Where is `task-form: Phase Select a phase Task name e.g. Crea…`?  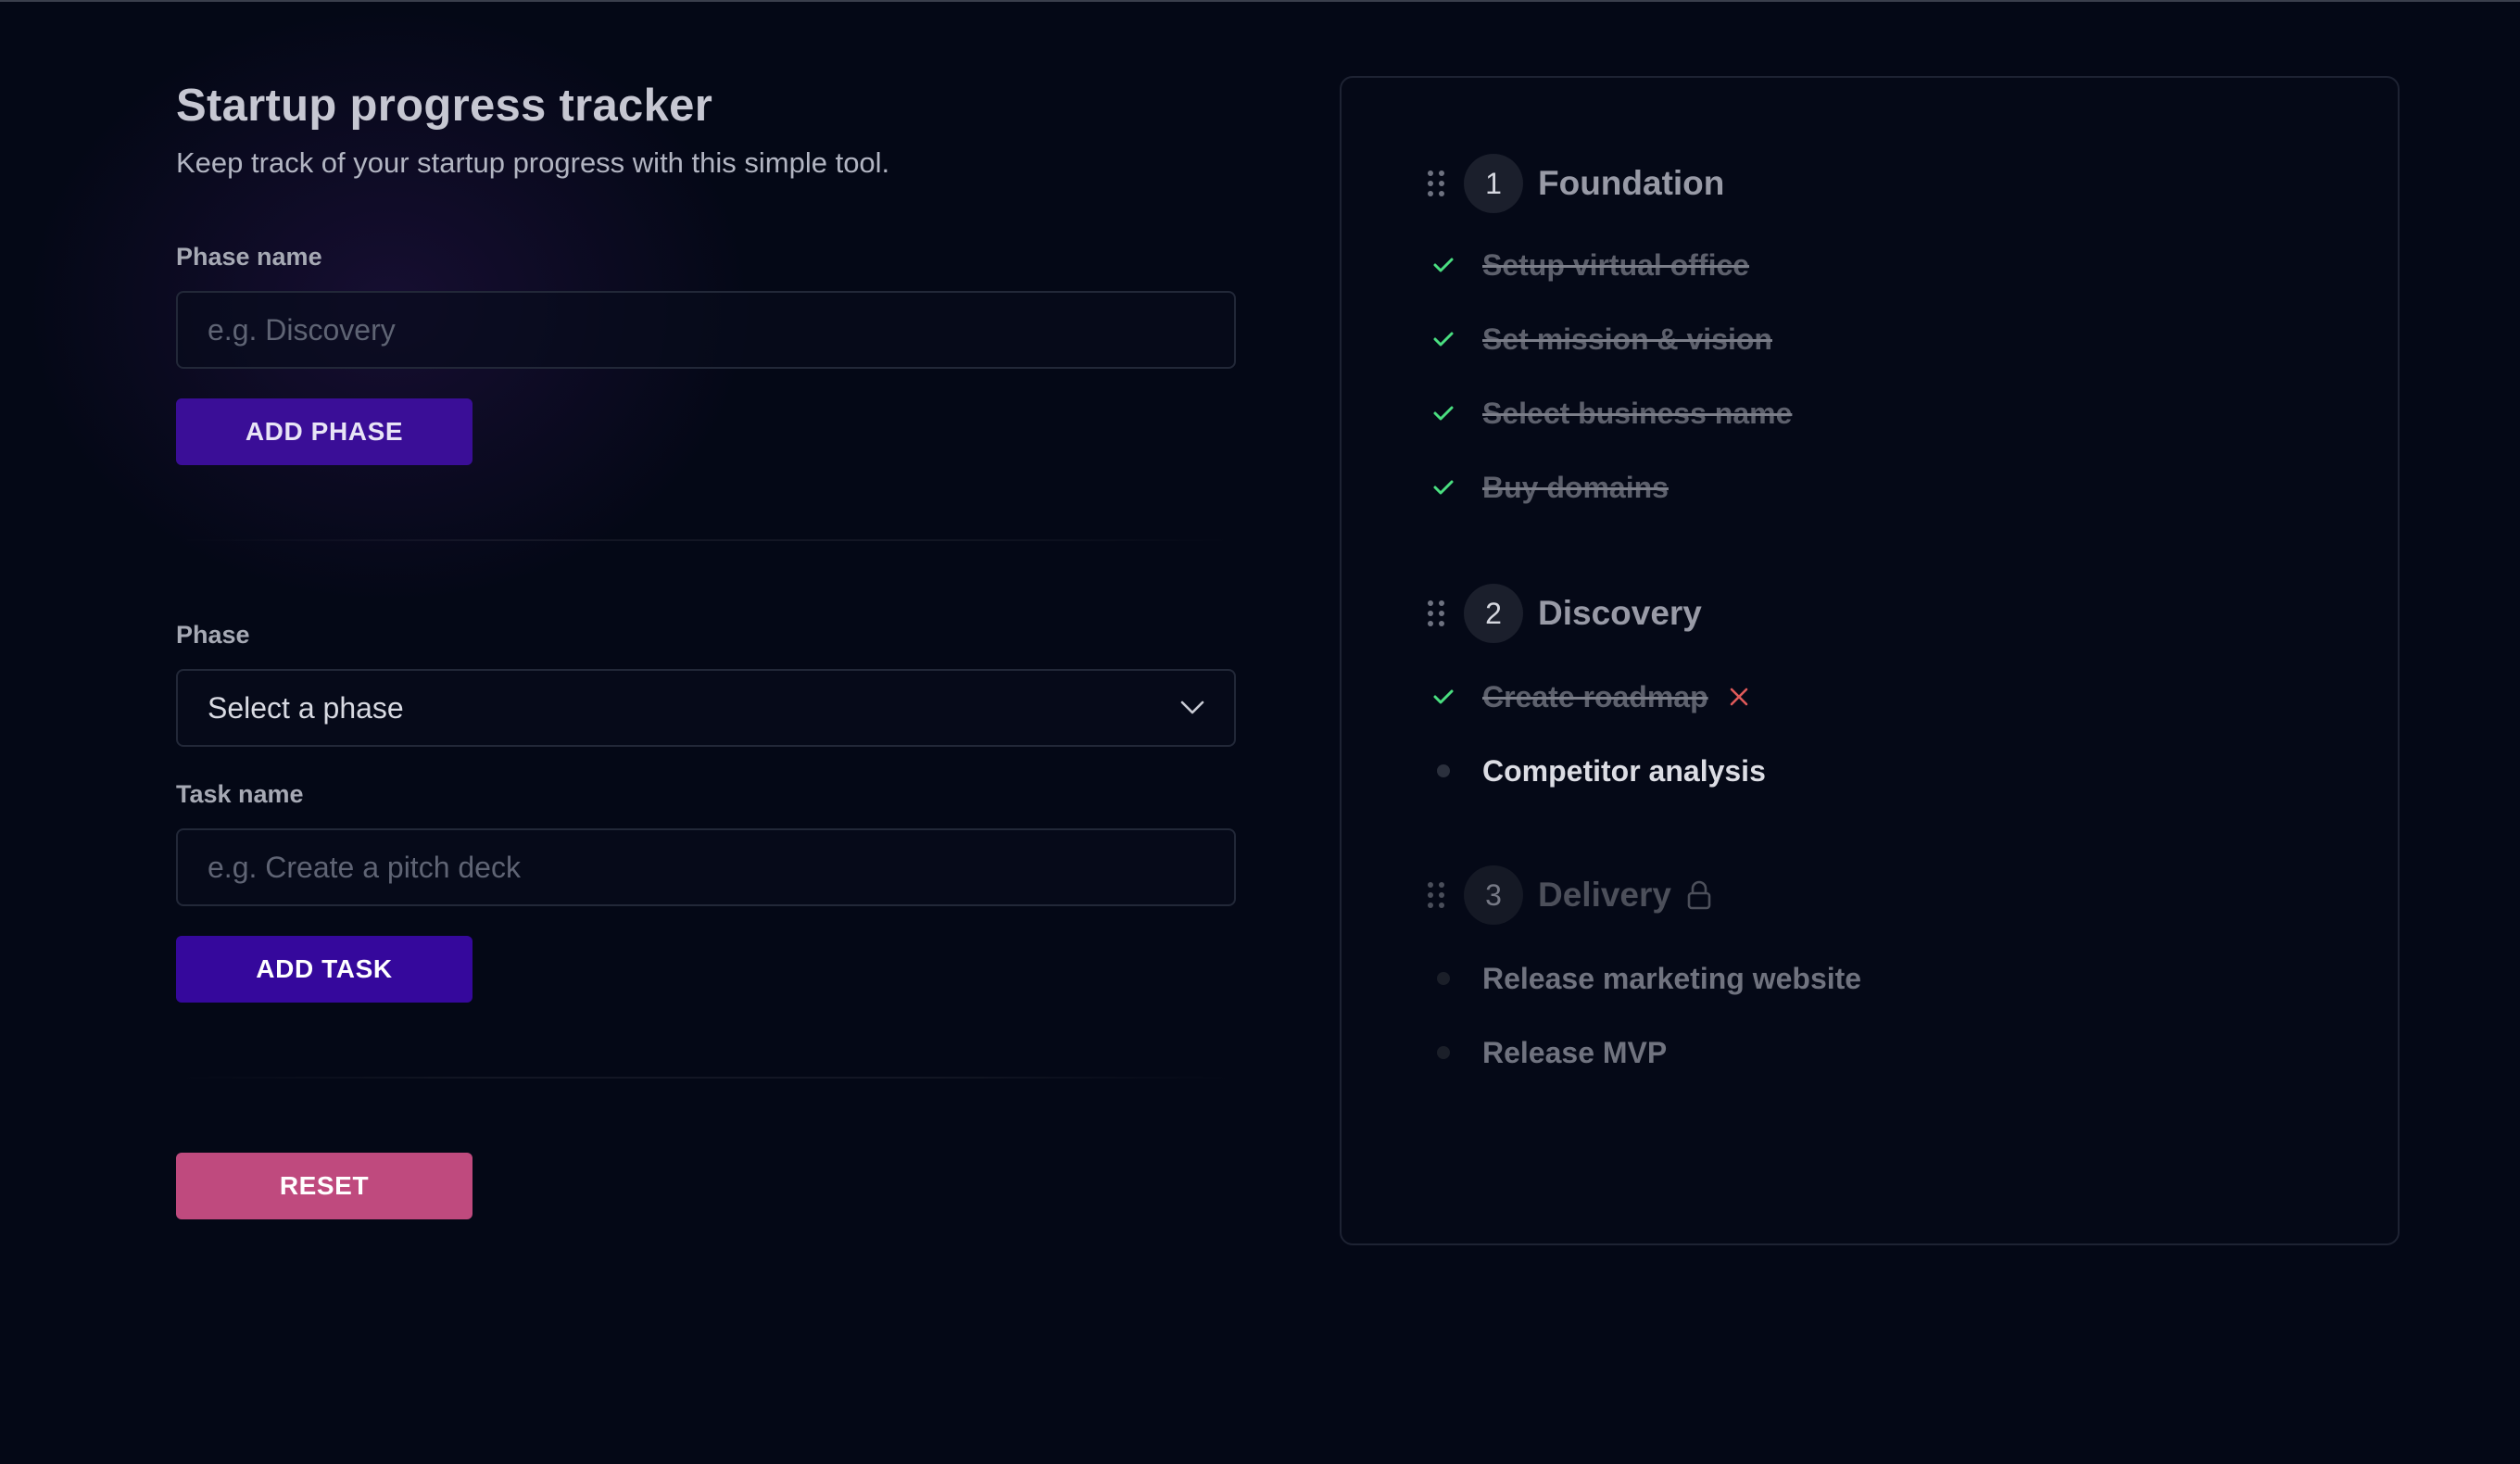 task-form: Phase Select a phase Task name e.g. Crea… is located at coordinates (706, 811).